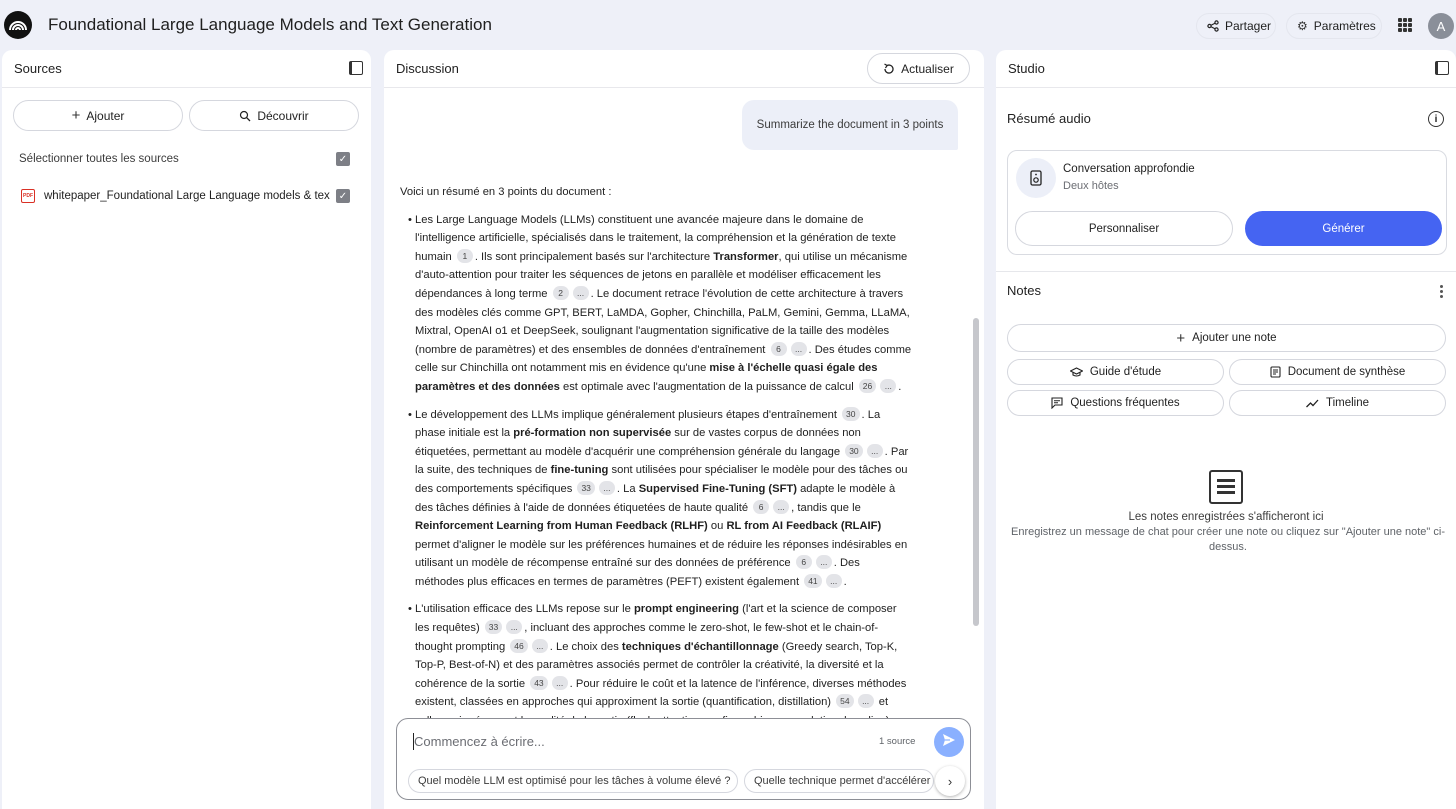  Describe the element at coordinates (283, 115) in the screenshot. I see `discover-label: Découvrir` at that location.